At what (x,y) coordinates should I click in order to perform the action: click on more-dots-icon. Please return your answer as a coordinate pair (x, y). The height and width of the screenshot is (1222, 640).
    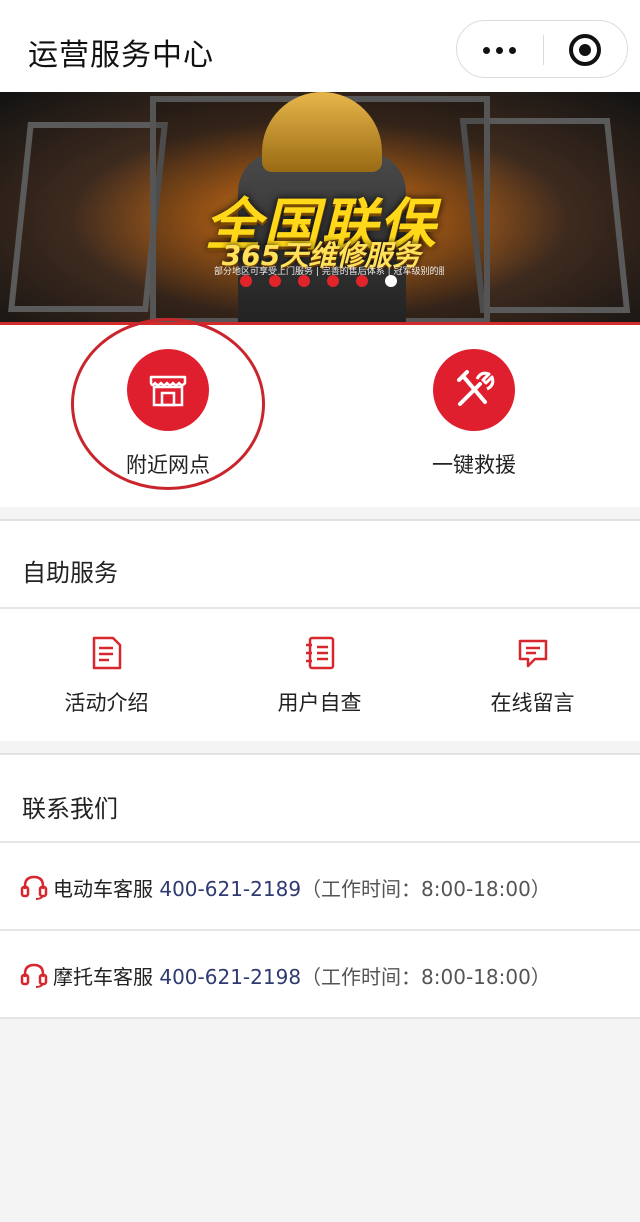
    Looking at the image, I should click on (500, 50).